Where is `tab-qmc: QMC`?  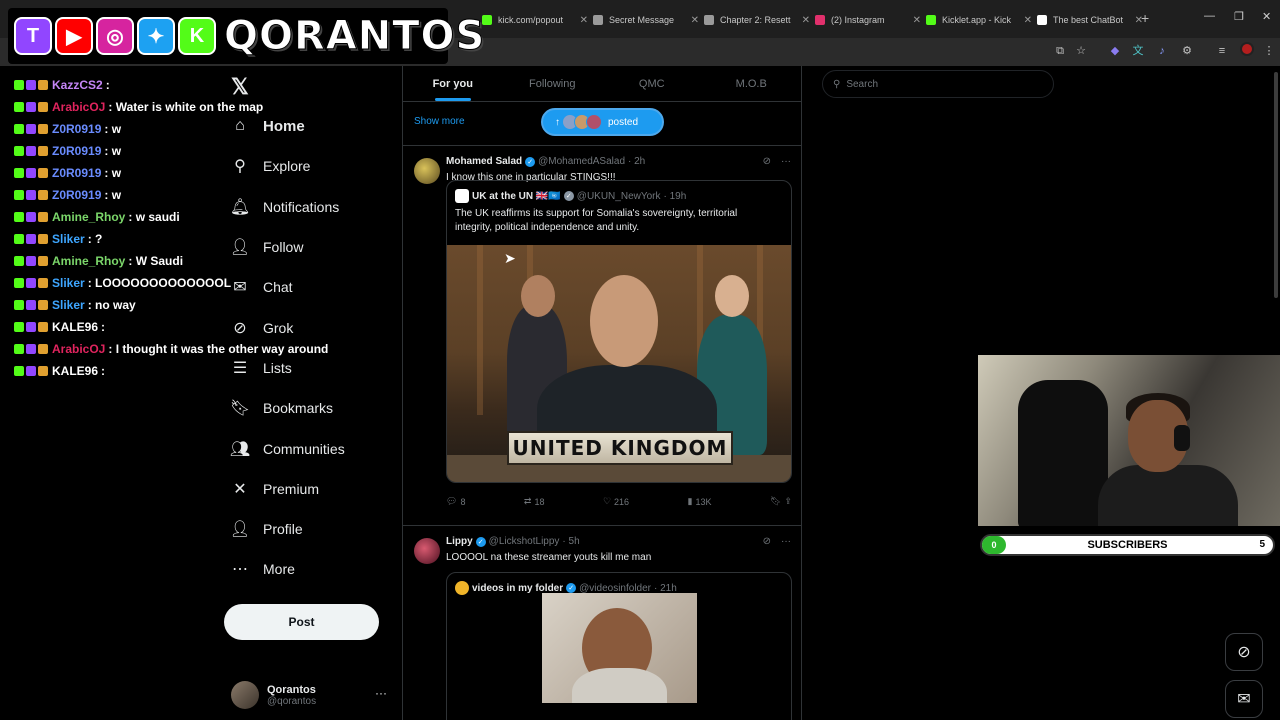
tab-qmc: QMC is located at coordinates (652, 83).